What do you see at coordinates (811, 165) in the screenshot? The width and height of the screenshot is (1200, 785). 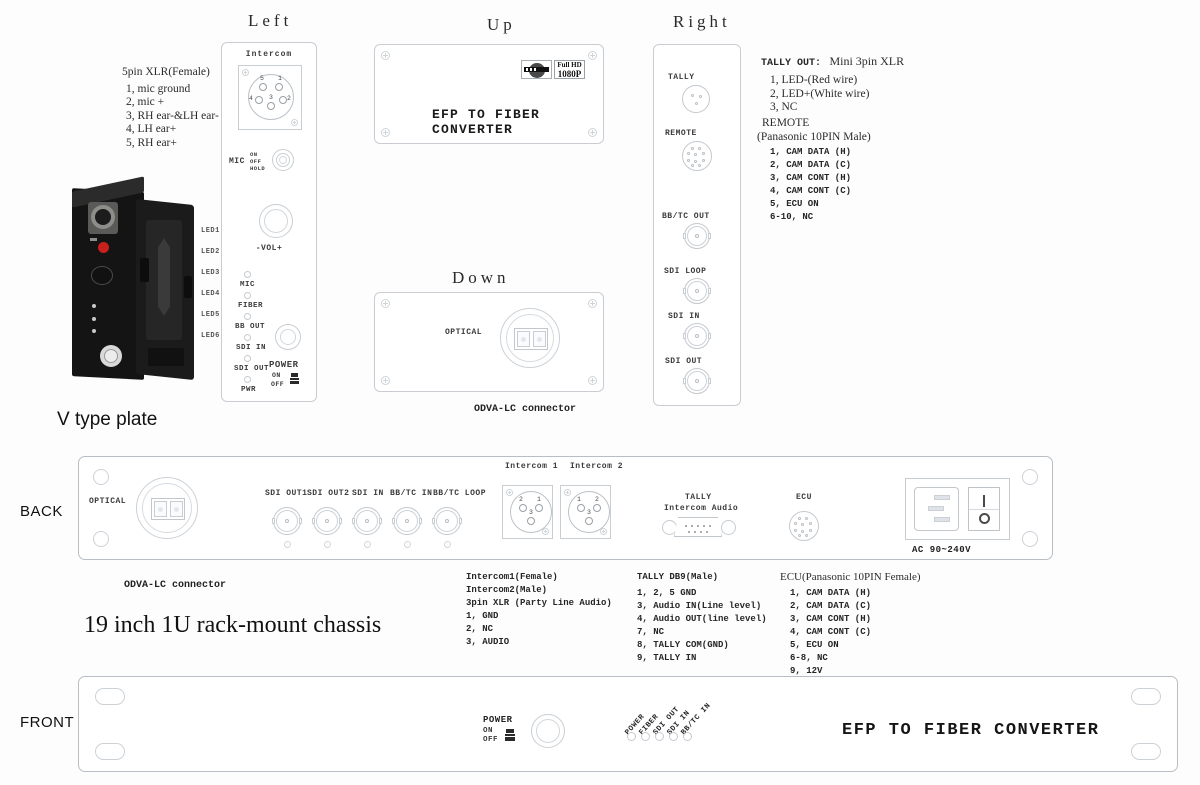 I see `remote-note-line: 2, CAM DATA (C)` at bounding box center [811, 165].